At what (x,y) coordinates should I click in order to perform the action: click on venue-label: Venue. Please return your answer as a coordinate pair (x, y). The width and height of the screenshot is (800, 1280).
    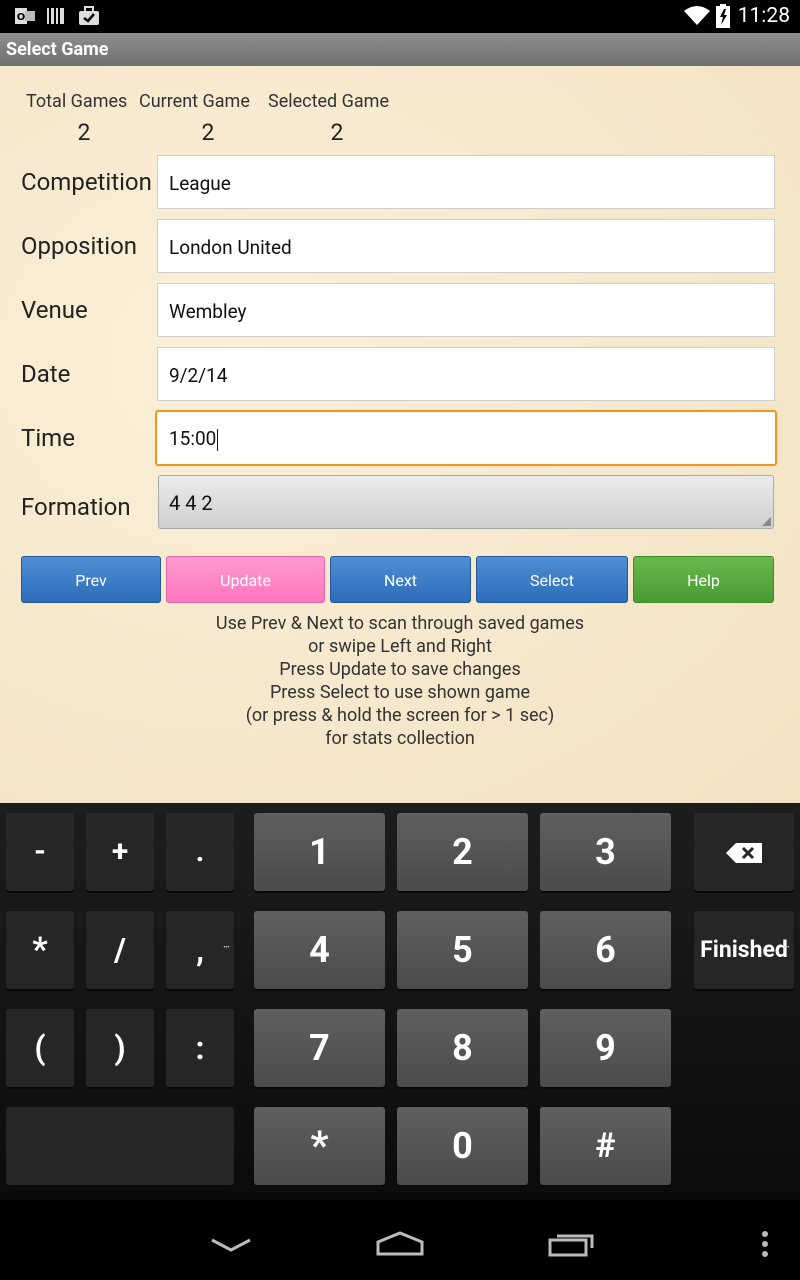
    Looking at the image, I should click on (54, 310).